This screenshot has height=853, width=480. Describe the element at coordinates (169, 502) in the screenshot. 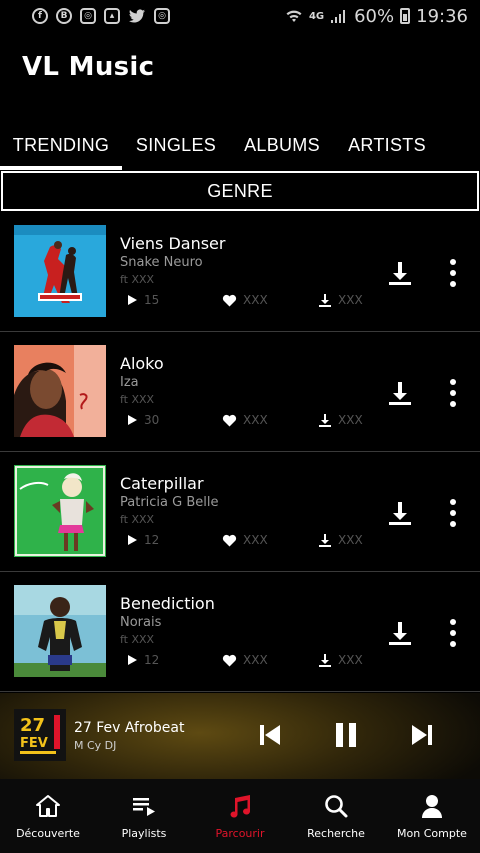

I see `track-artist: Patricia G Belle` at that location.